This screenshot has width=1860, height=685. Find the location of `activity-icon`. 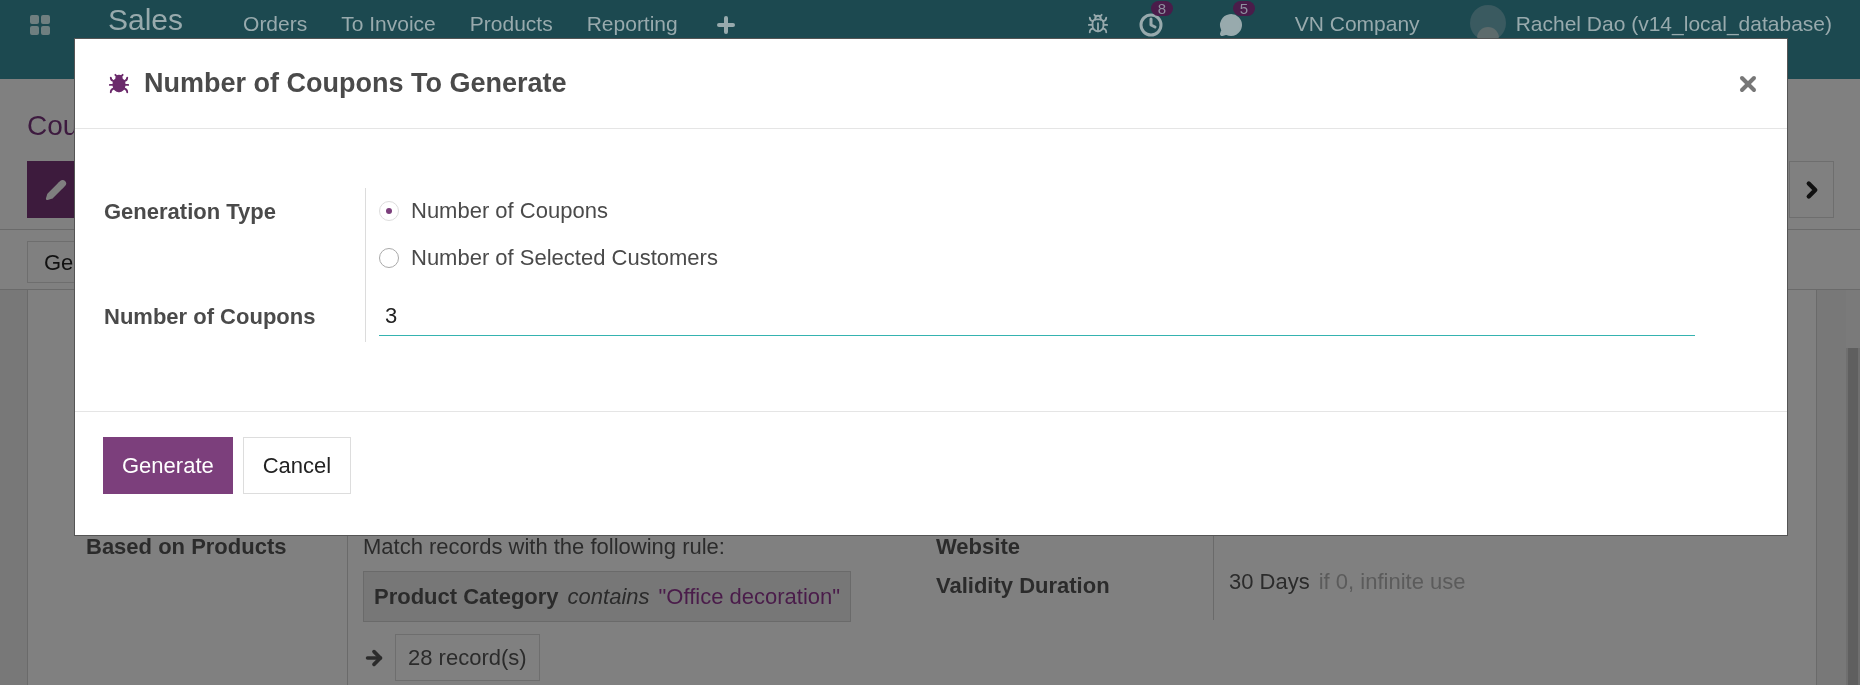

activity-icon is located at coordinates (1150, 25).